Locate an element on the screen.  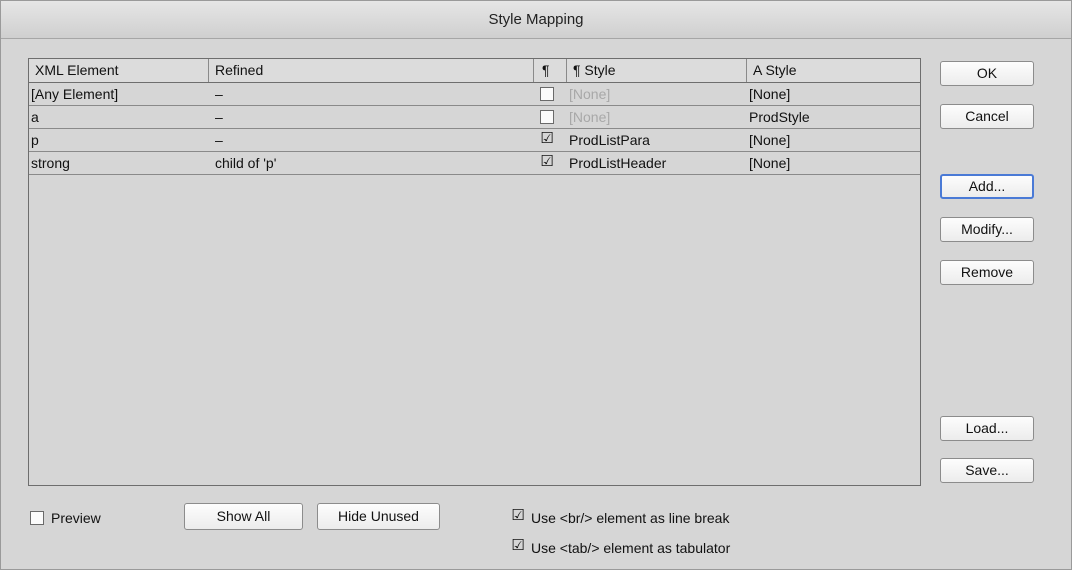
row-paragraph-style: ProdListPara is located at coordinates (609, 140).